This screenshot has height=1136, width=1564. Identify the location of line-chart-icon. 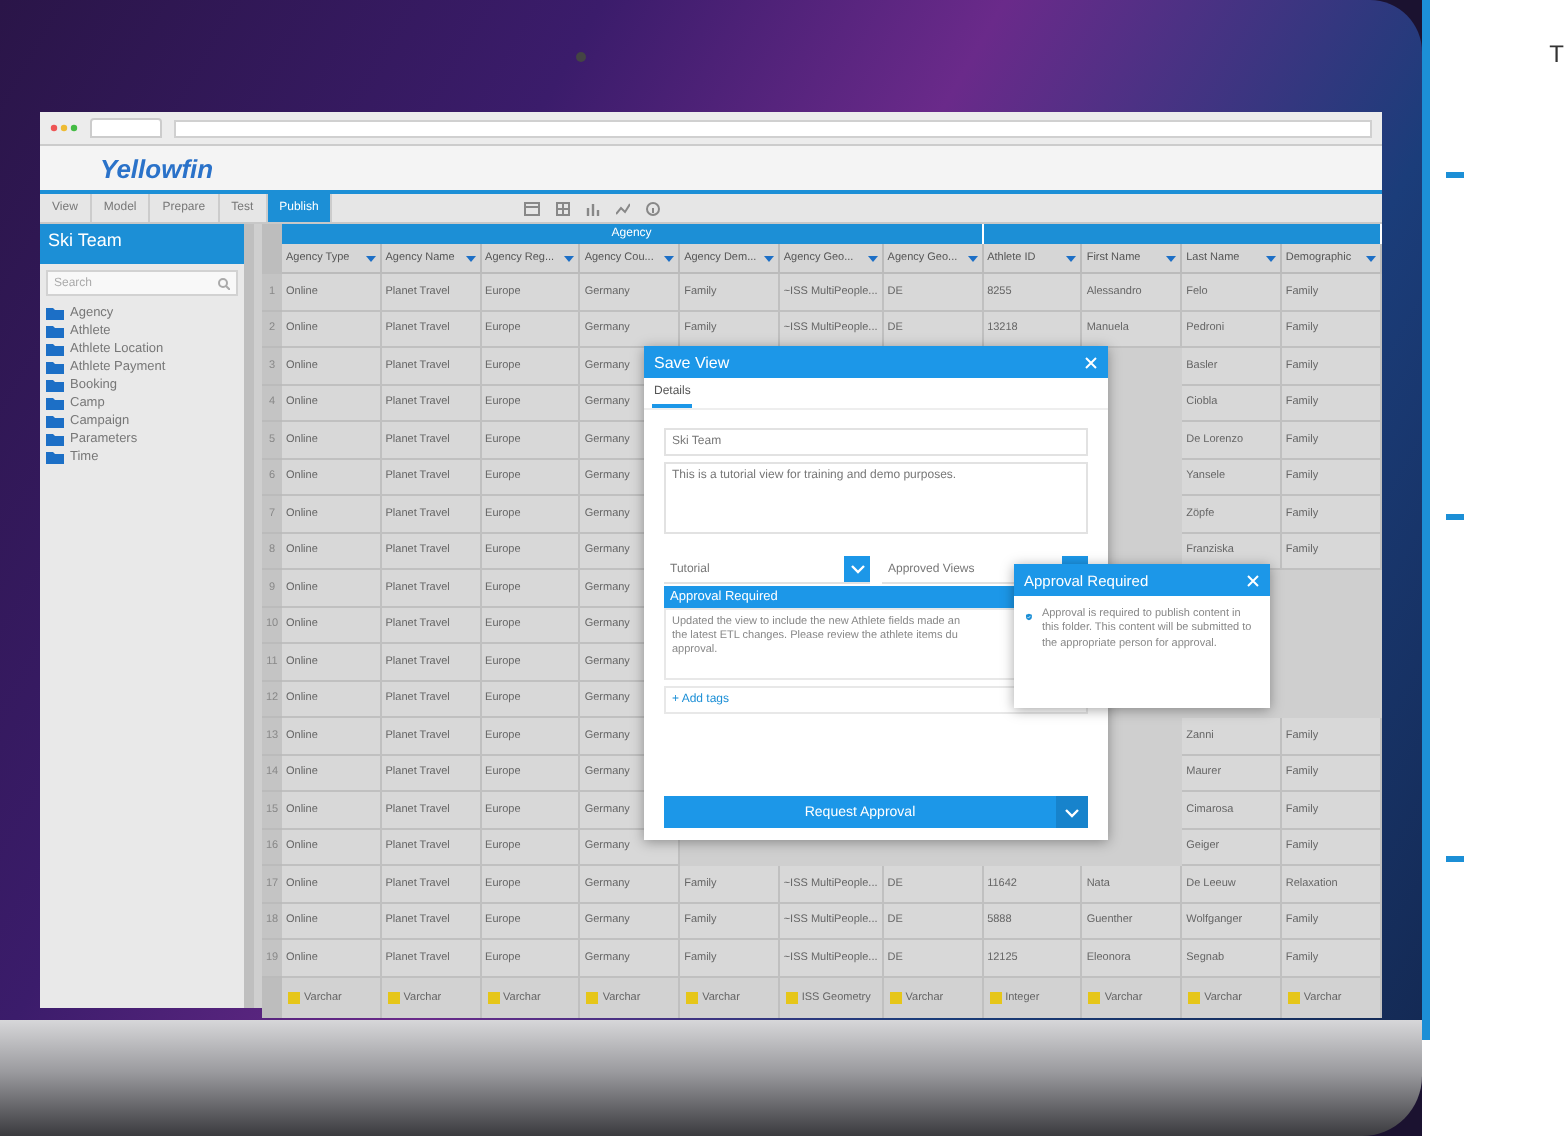
(623, 208).